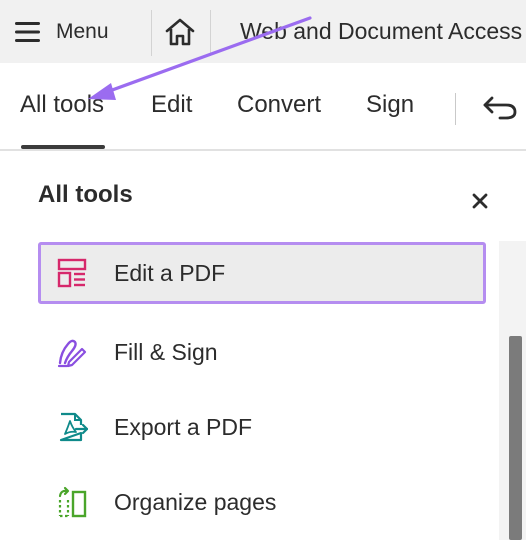  Describe the element at coordinates (195, 501) in the screenshot. I see `tool-label: Organize pages` at that location.